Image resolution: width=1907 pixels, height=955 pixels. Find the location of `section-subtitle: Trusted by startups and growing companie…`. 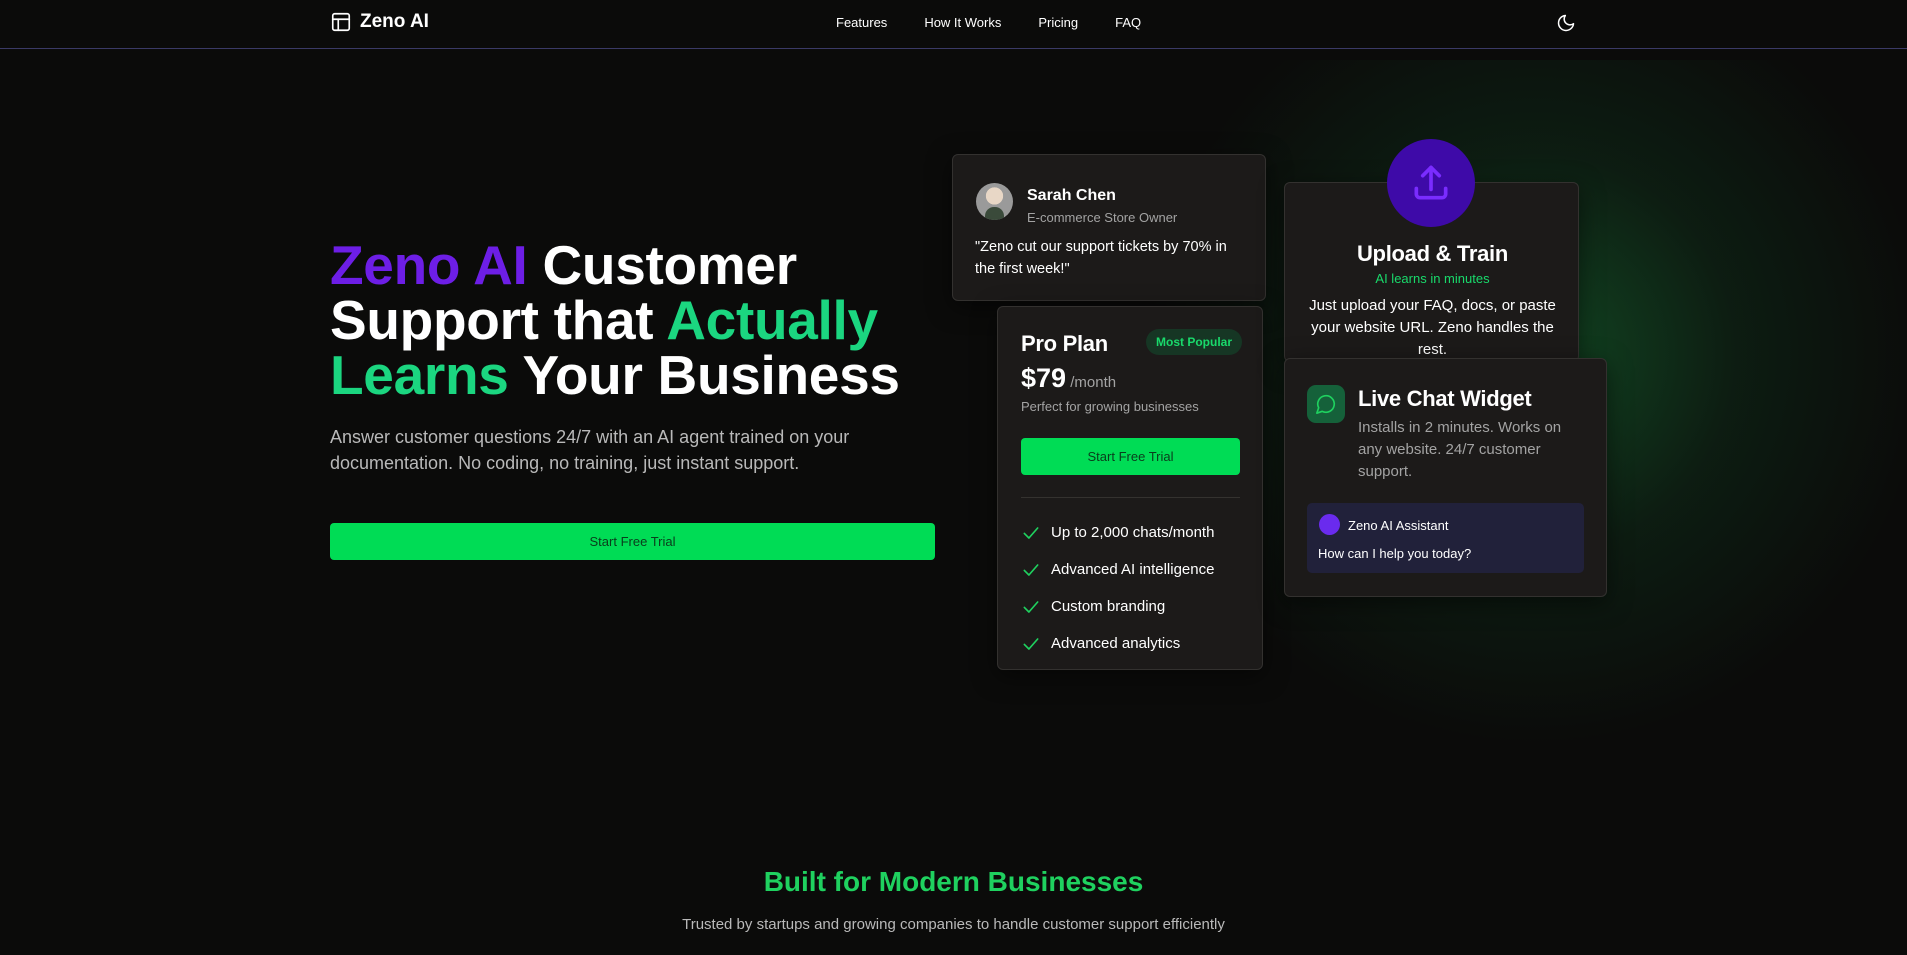

section-subtitle: Trusted by startups and growing companie… is located at coordinates (953, 924).